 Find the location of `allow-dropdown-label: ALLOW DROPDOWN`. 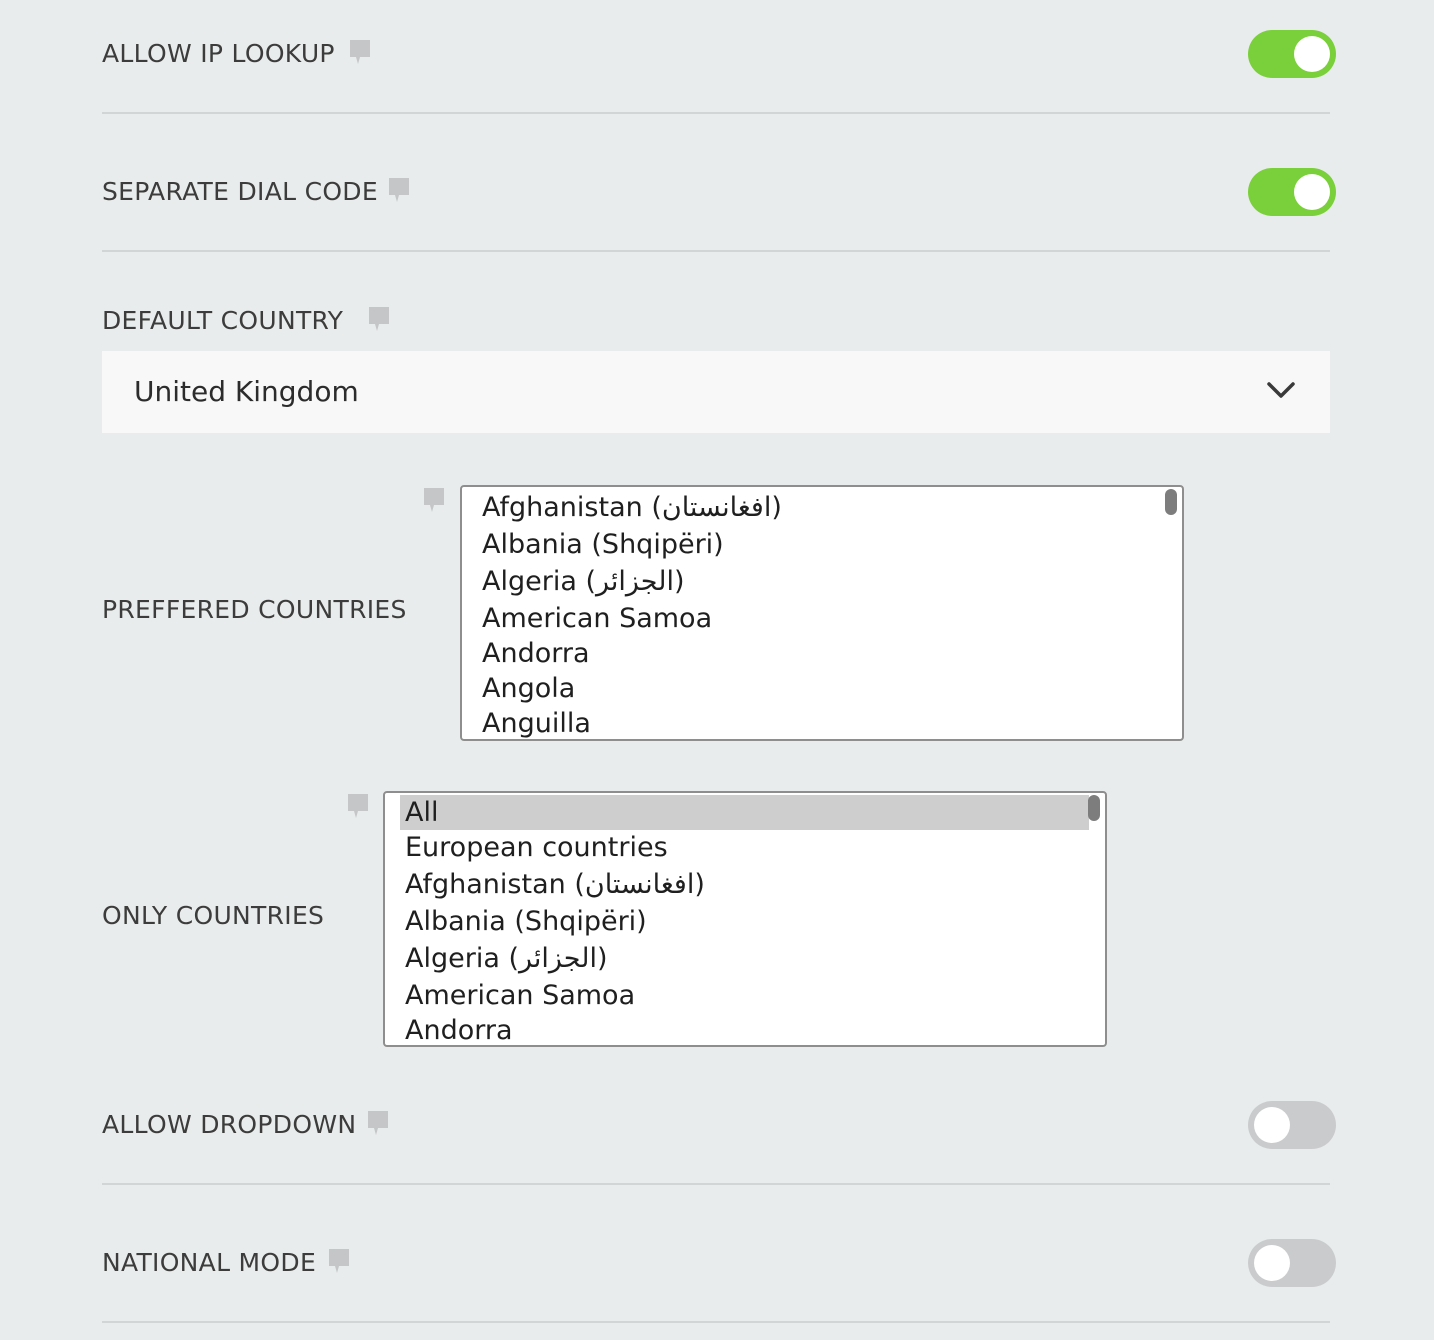

allow-dropdown-label: ALLOW DROPDOWN is located at coordinates (229, 1124).